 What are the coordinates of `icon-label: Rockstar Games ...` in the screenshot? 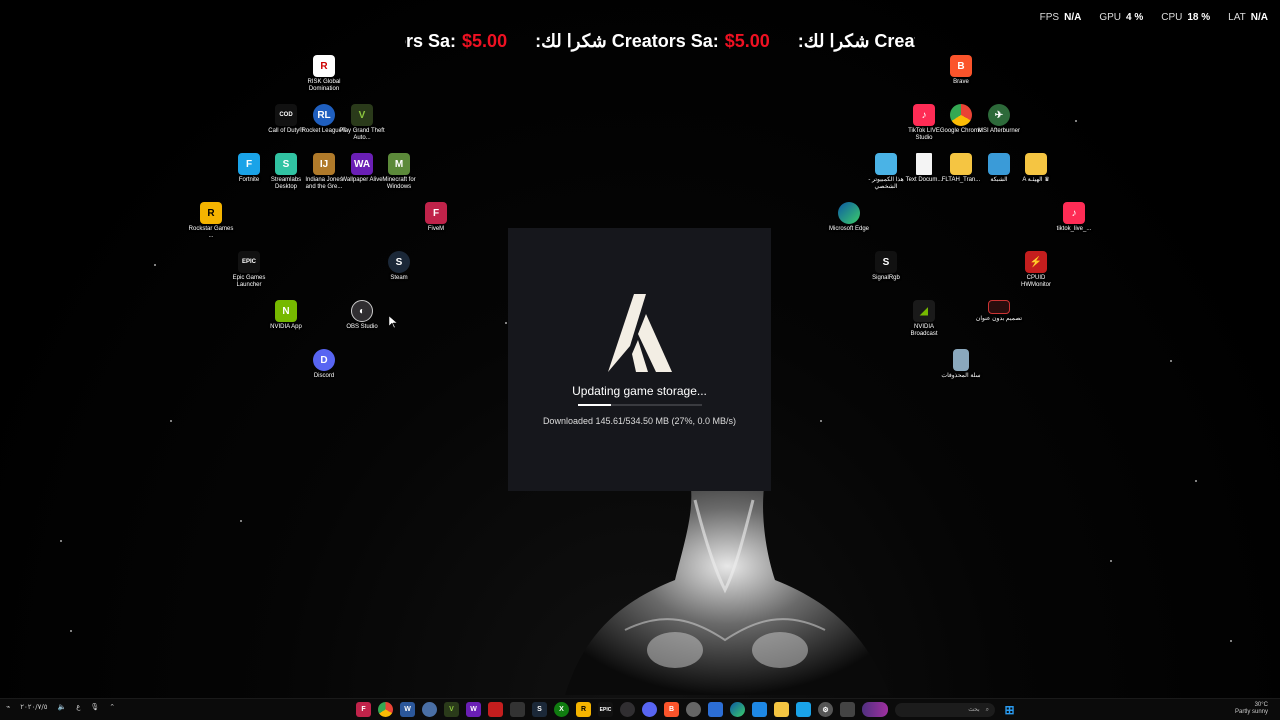 It's located at (211, 232).